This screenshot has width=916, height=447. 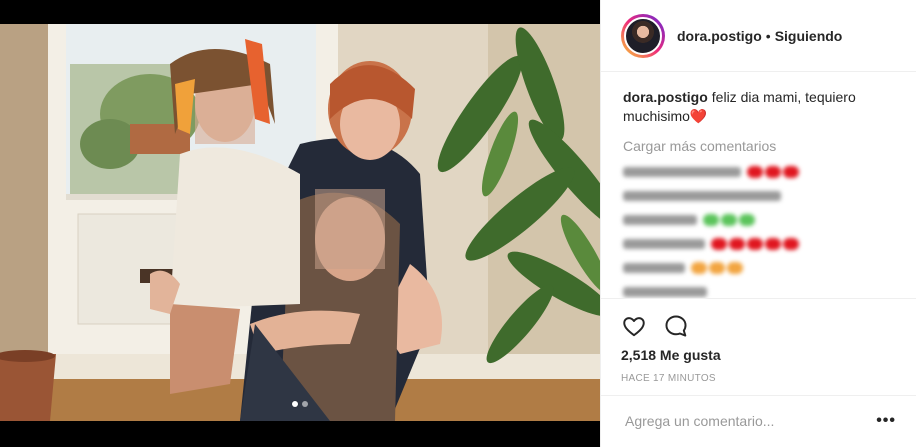 I want to click on likes-count: 2,518 Me gusta, so click(x=758, y=355).